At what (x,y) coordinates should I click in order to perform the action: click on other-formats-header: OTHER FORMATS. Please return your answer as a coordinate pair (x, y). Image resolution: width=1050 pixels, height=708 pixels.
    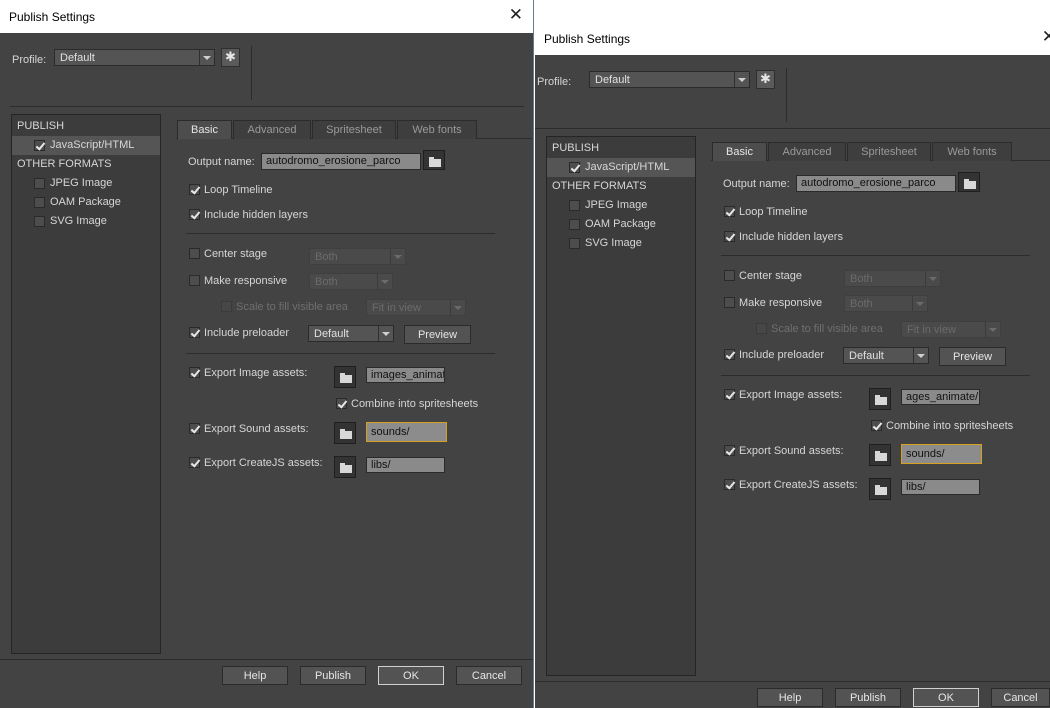
    Looking at the image, I should click on (64, 164).